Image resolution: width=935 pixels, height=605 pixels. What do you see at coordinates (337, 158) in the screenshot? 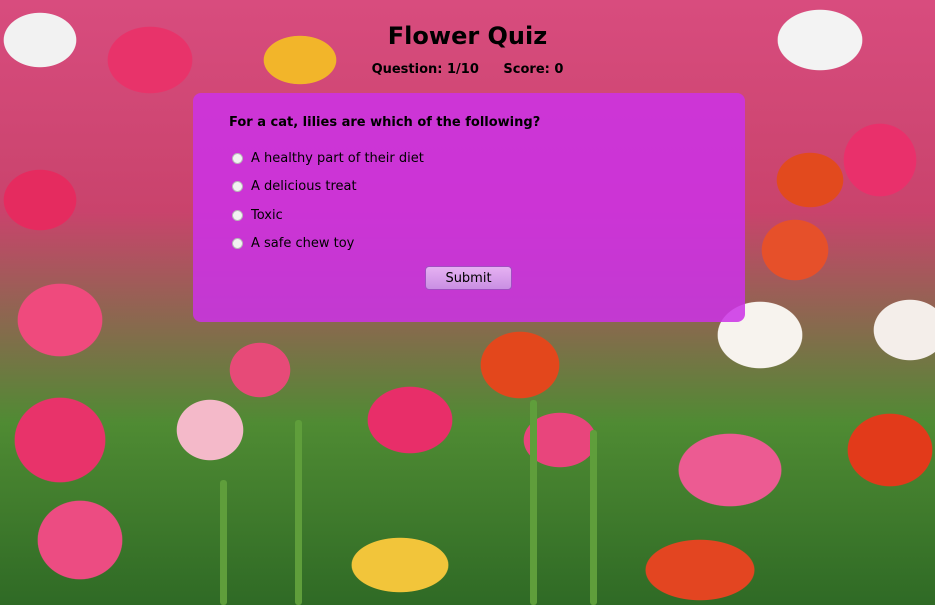
I see `answer-option-label: A healthy part of their diet` at bounding box center [337, 158].